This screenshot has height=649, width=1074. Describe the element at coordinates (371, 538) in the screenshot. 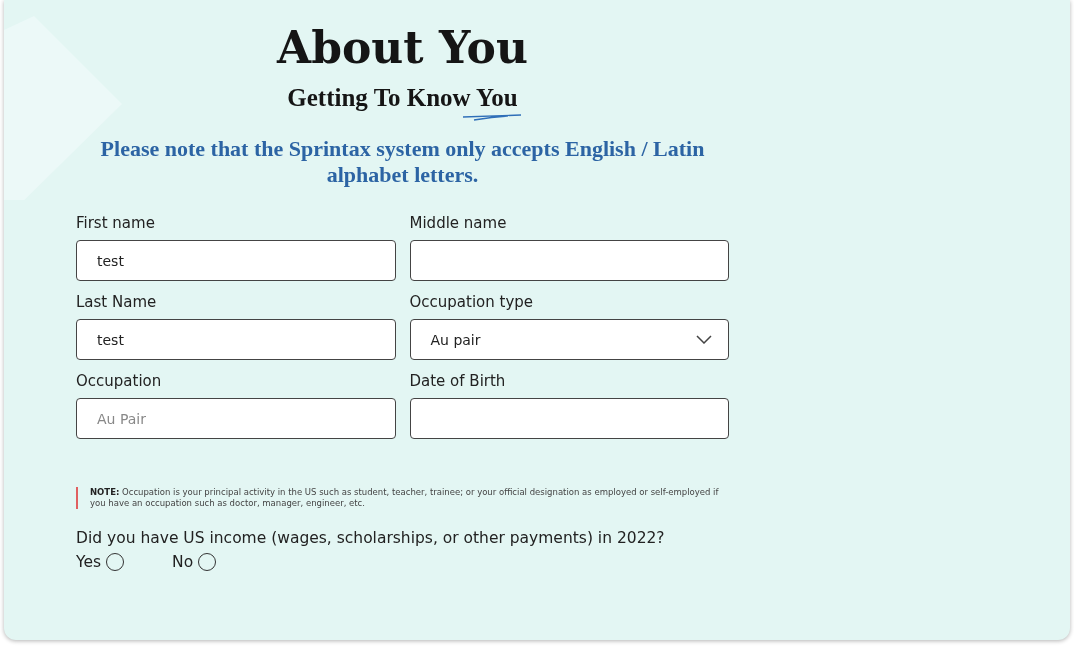

I see `income-question: Did you have US income (wages, scholarships, or other payments) in 2022?` at that location.